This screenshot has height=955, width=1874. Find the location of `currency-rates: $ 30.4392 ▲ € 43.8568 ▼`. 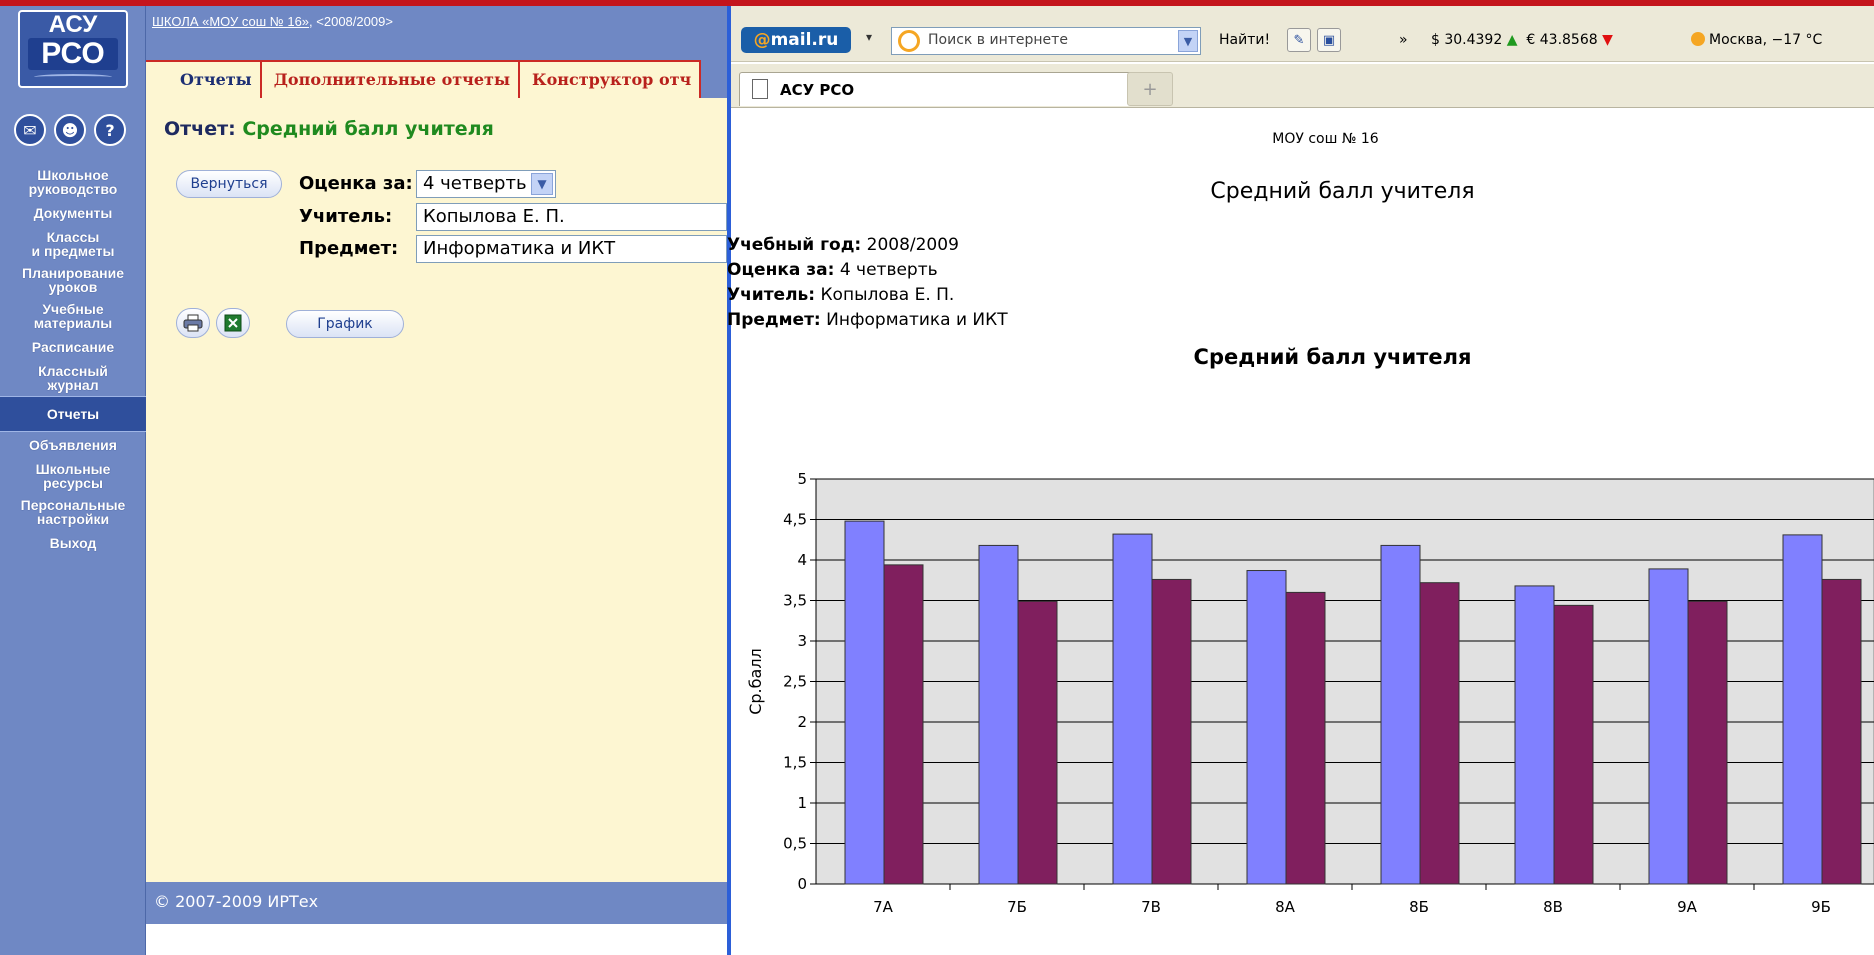

currency-rates: $ 30.4392 ▲ € 43.8568 ▼ is located at coordinates (1522, 40).